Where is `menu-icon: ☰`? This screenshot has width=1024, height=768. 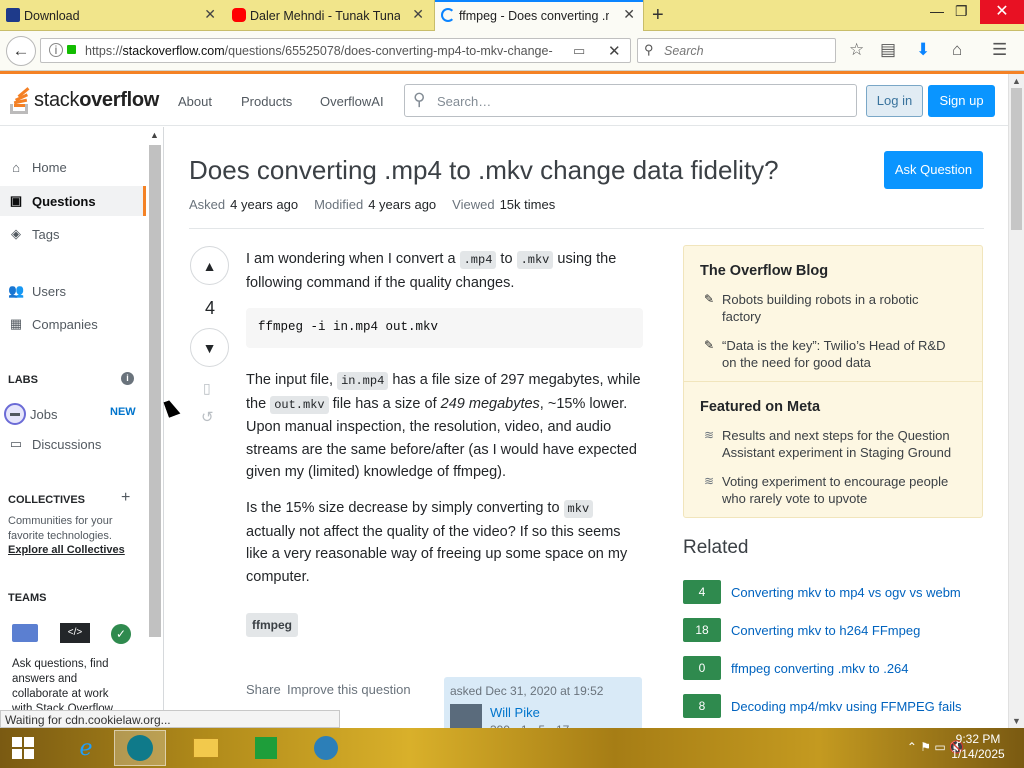 menu-icon: ☰ is located at coordinates (999, 50).